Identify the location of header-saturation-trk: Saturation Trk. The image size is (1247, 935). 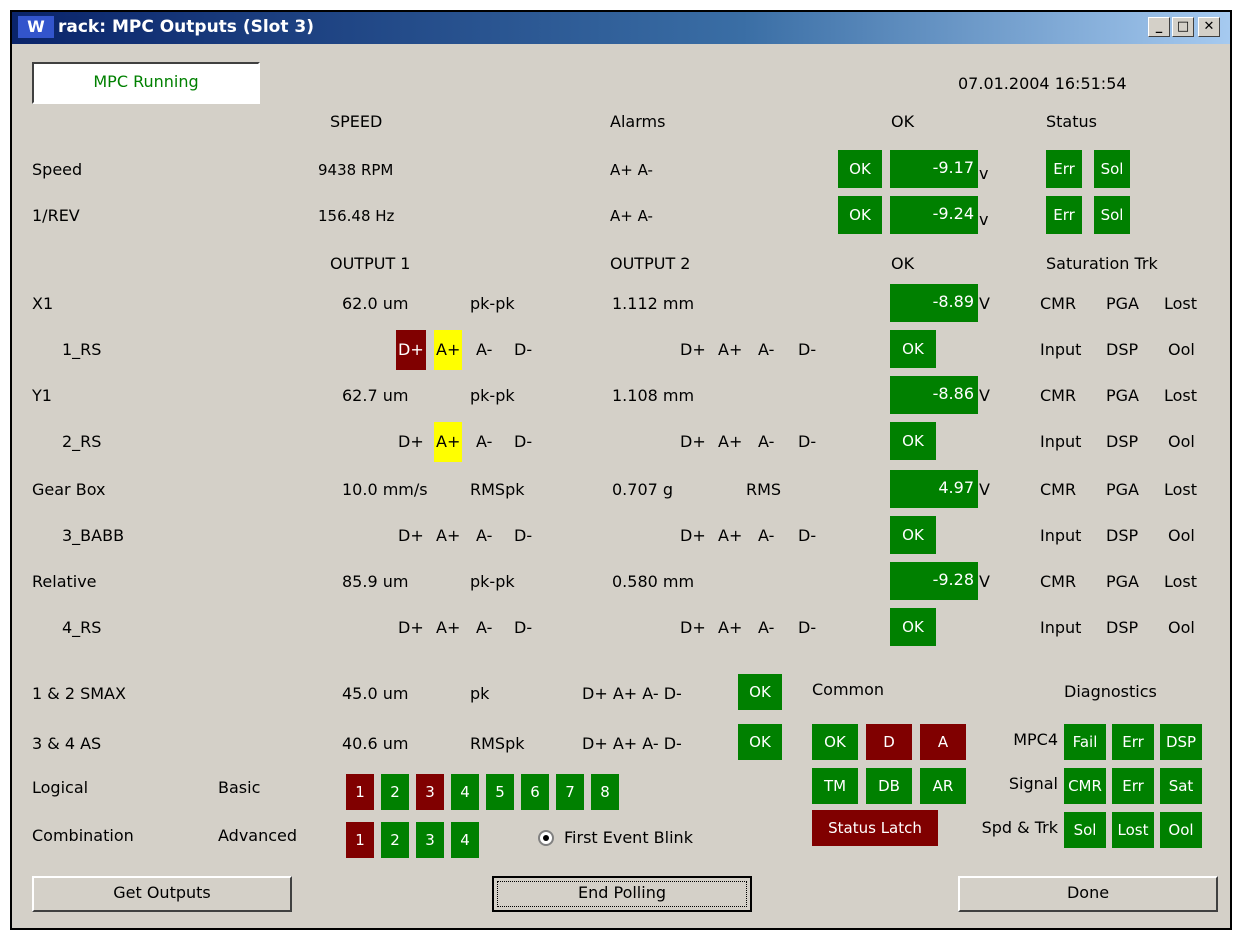
(1102, 263).